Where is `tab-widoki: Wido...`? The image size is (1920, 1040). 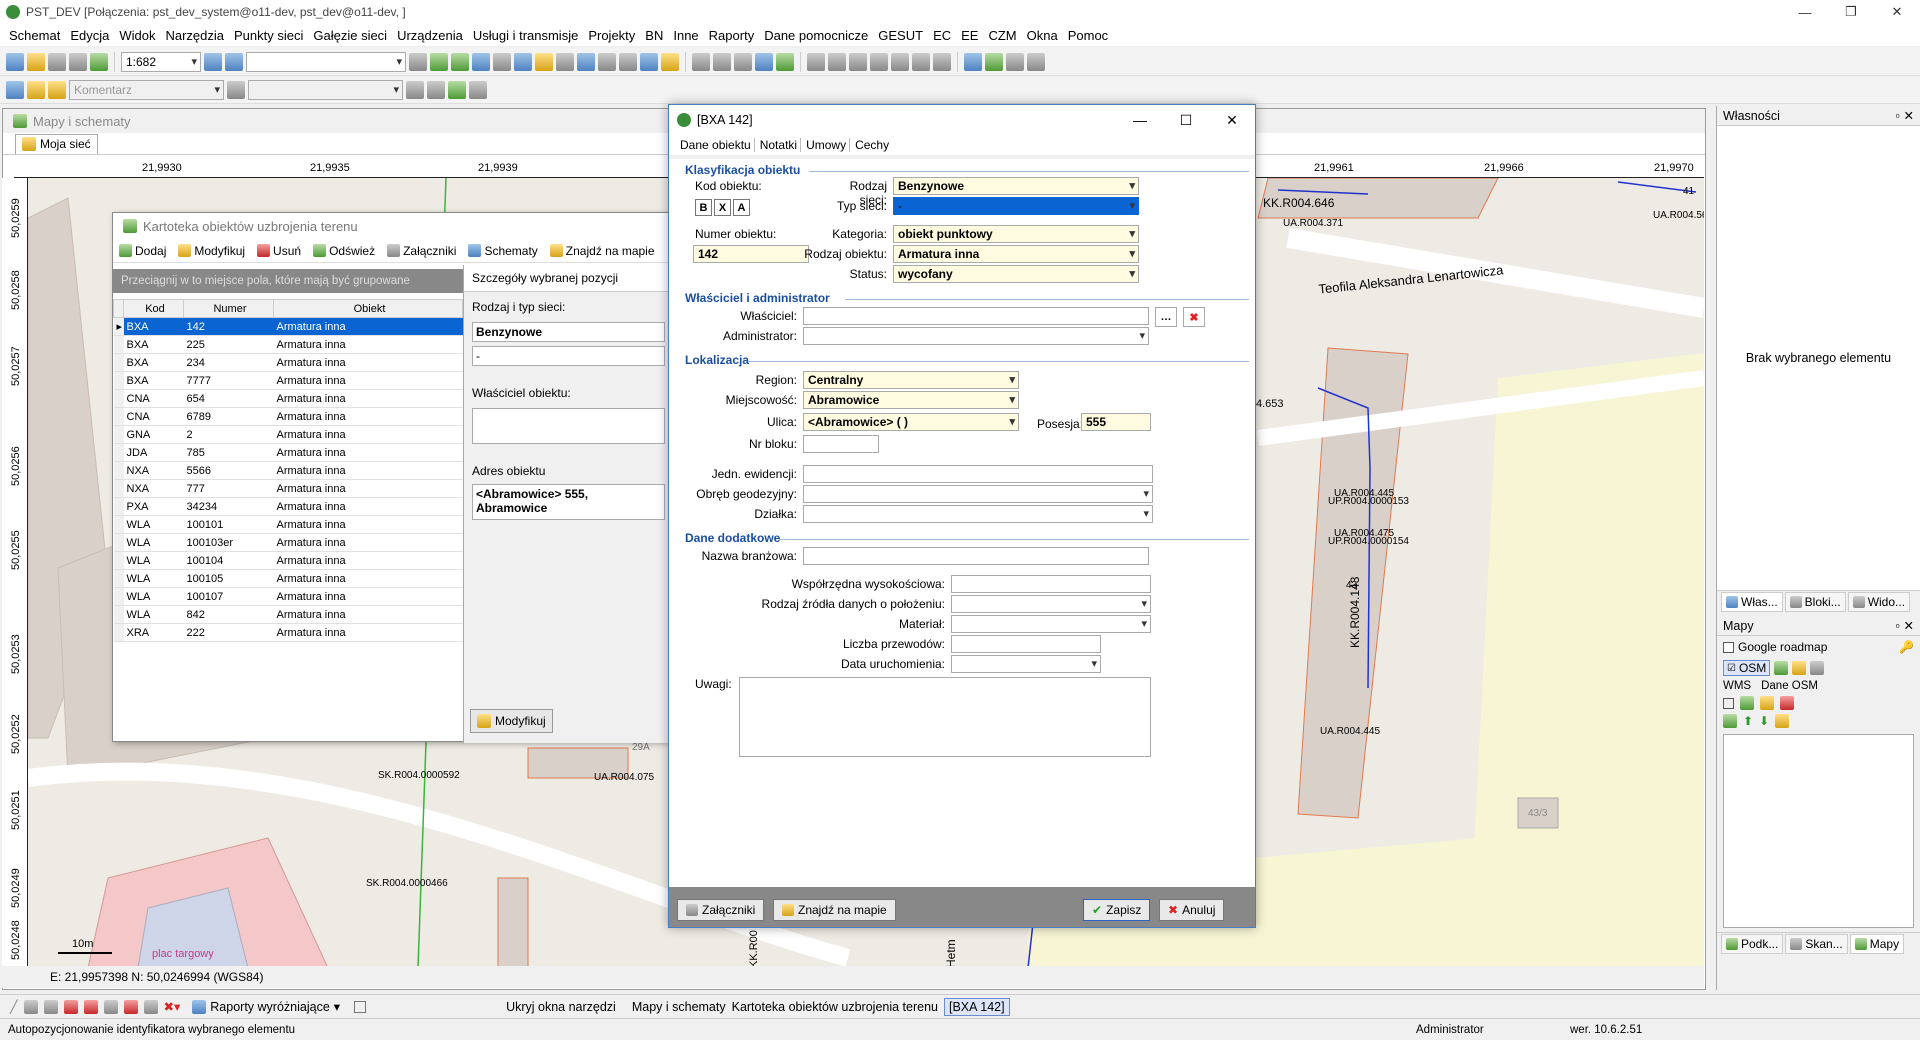 tab-widoki: Wido... is located at coordinates (1879, 601).